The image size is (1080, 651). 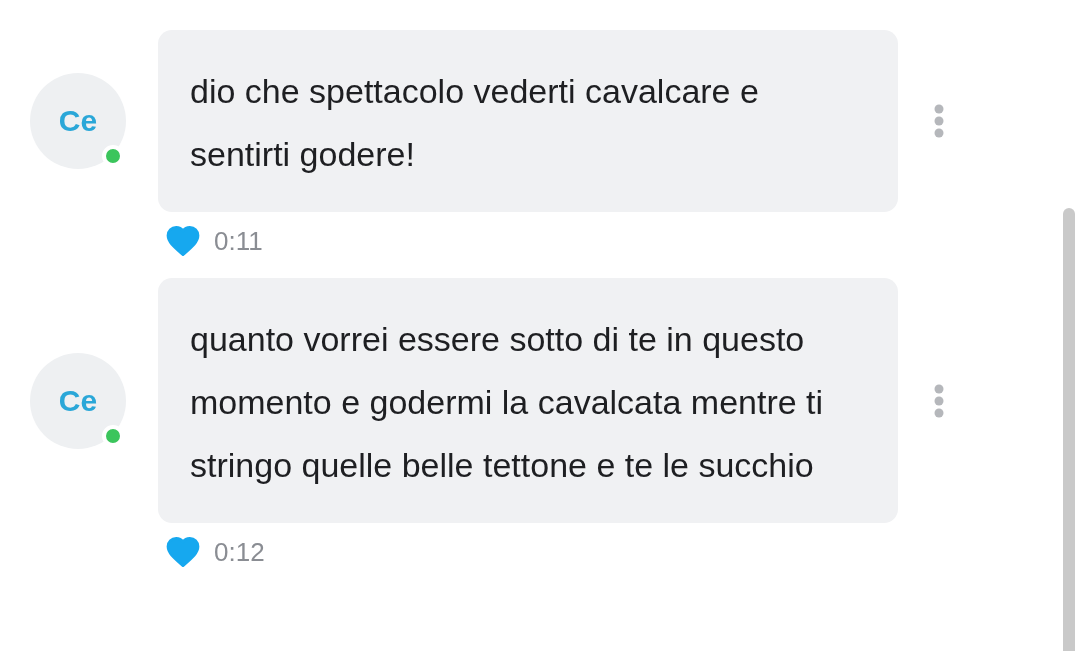 What do you see at coordinates (1069, 429) in the screenshot?
I see `scrollbar` at bounding box center [1069, 429].